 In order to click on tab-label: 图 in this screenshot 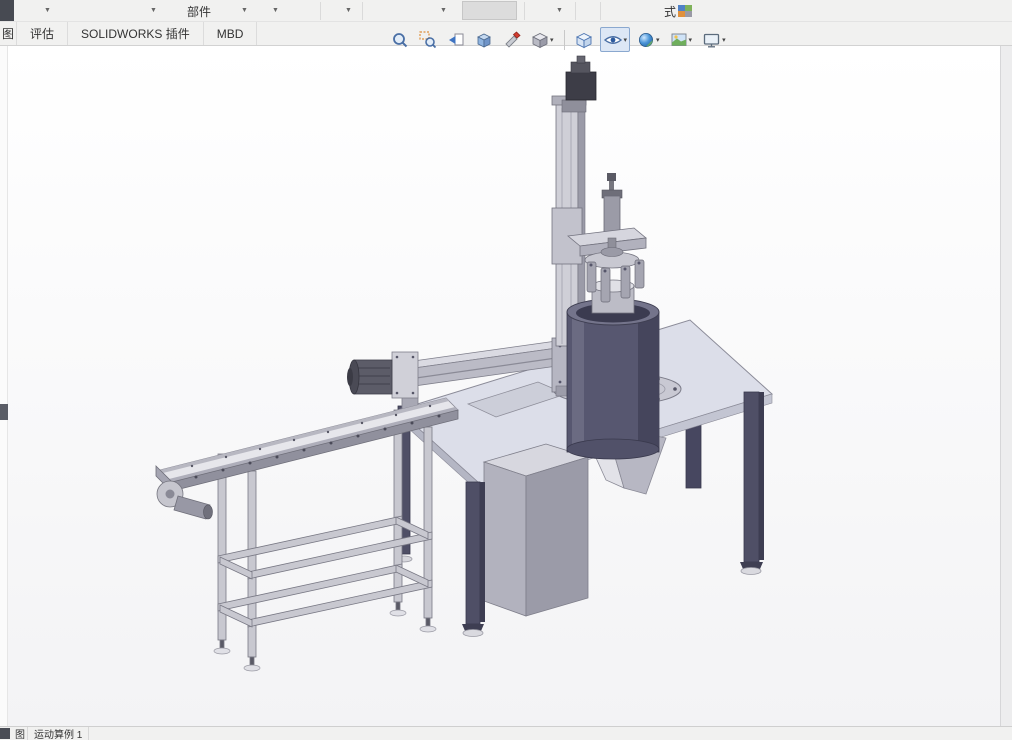, I will do `click(8, 34)`.